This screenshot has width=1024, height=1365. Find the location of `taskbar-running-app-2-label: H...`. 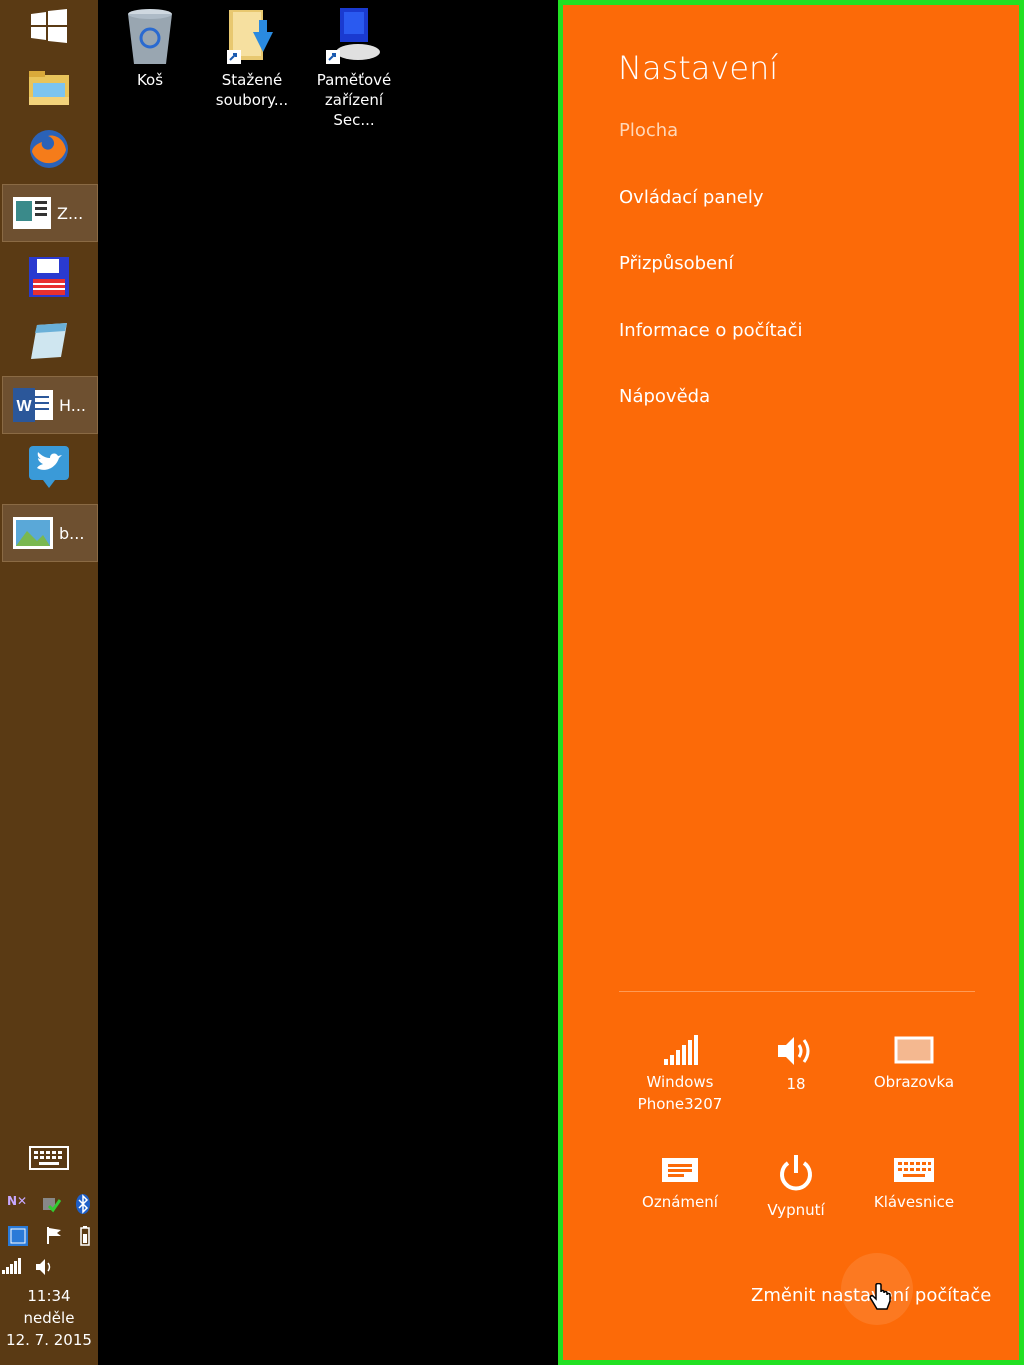

taskbar-running-app-2-label: H... is located at coordinates (73, 405).